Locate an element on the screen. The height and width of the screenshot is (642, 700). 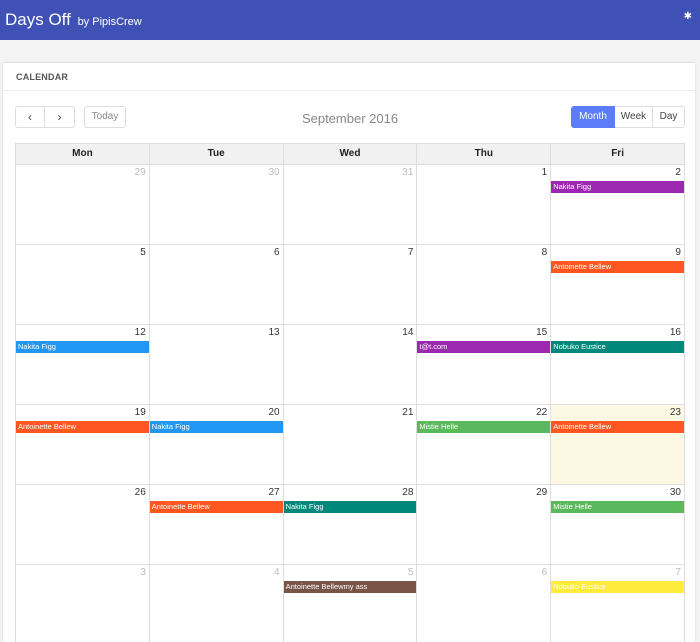
day-cell: 23 Antoinette Bellew is located at coordinates (617, 444).